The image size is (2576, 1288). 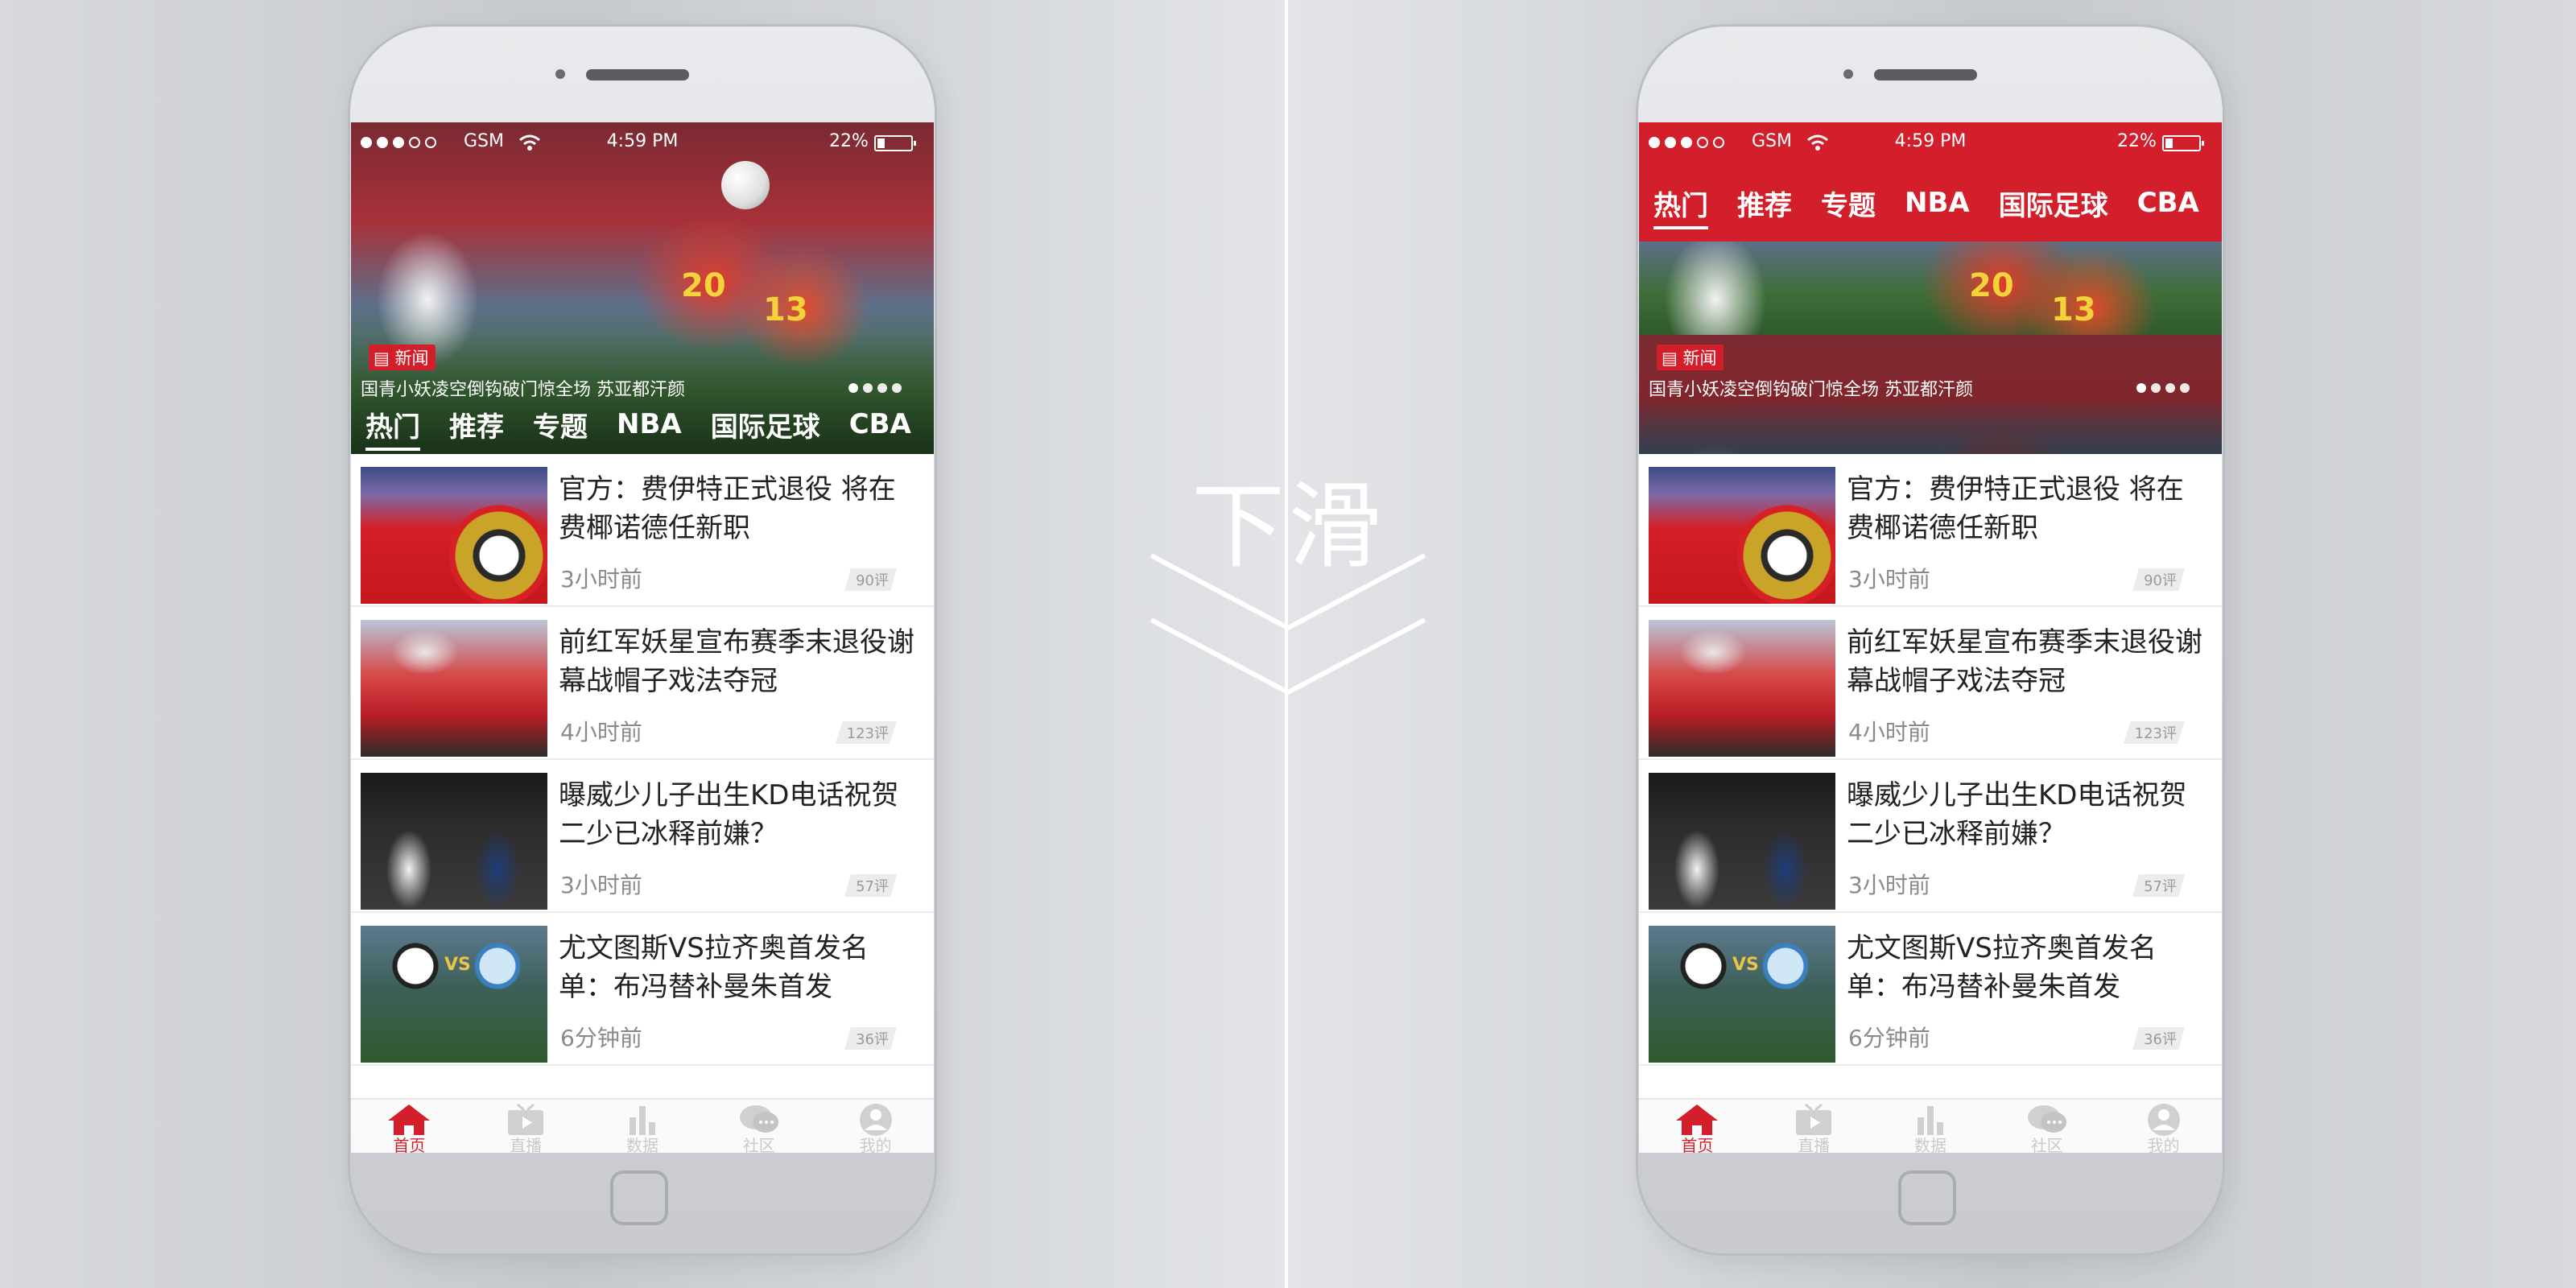 I want to click on thumbnail-vs-text: VS, so click(x=1745, y=965).